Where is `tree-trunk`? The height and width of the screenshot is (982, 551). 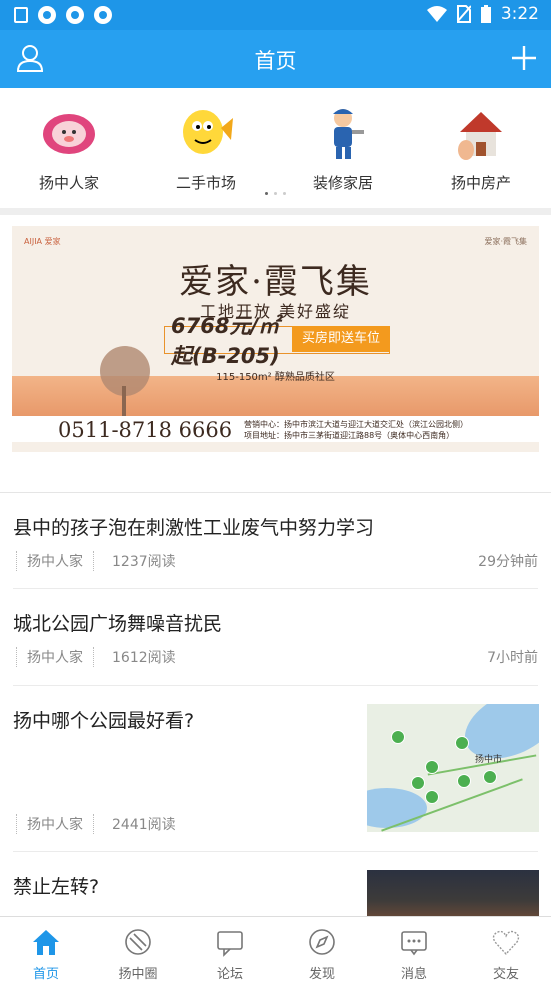
tree-trunk is located at coordinates (124, 401).